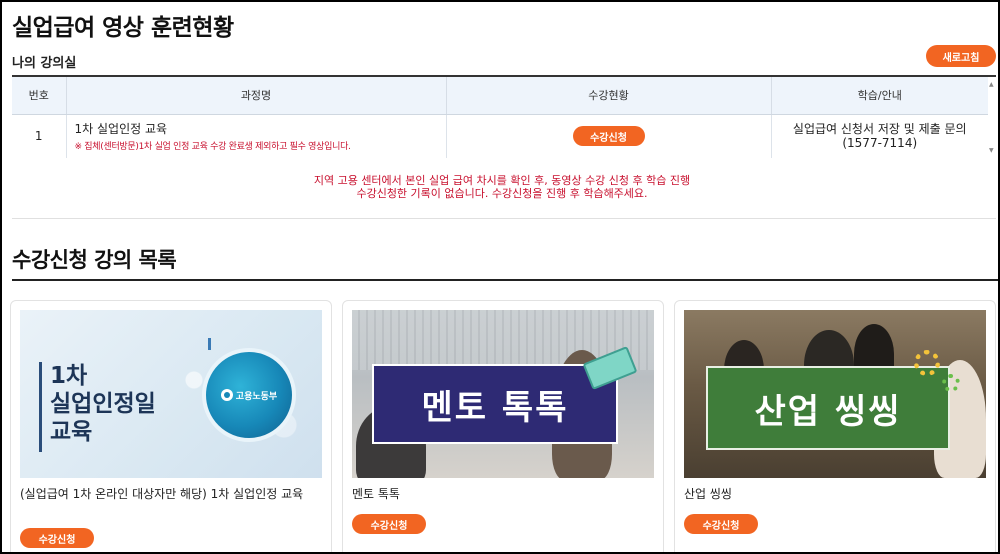 The width and height of the screenshot is (1000, 554). I want to click on course-card-industry: 산업 씽씽 산업 씽씽 수강신청, so click(835, 426).